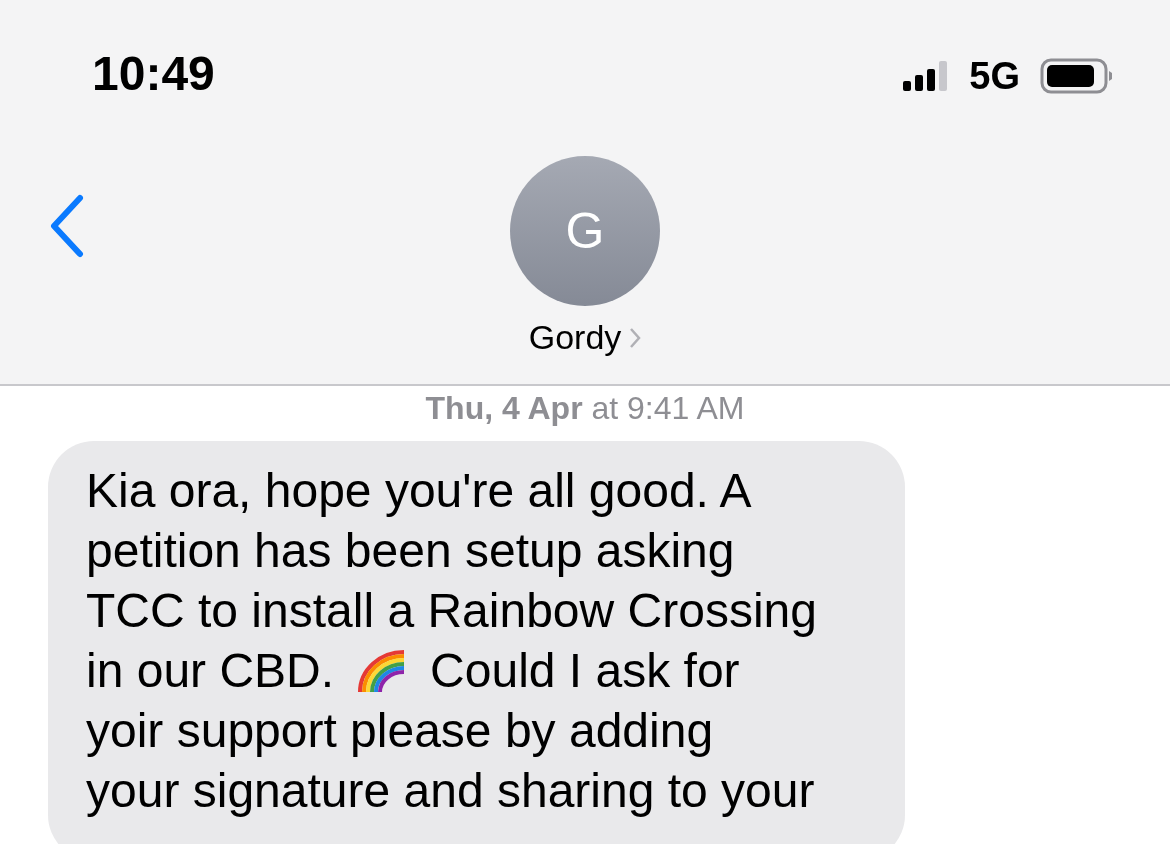 This screenshot has width=1170, height=844. I want to click on signal-icon, so click(926, 76).